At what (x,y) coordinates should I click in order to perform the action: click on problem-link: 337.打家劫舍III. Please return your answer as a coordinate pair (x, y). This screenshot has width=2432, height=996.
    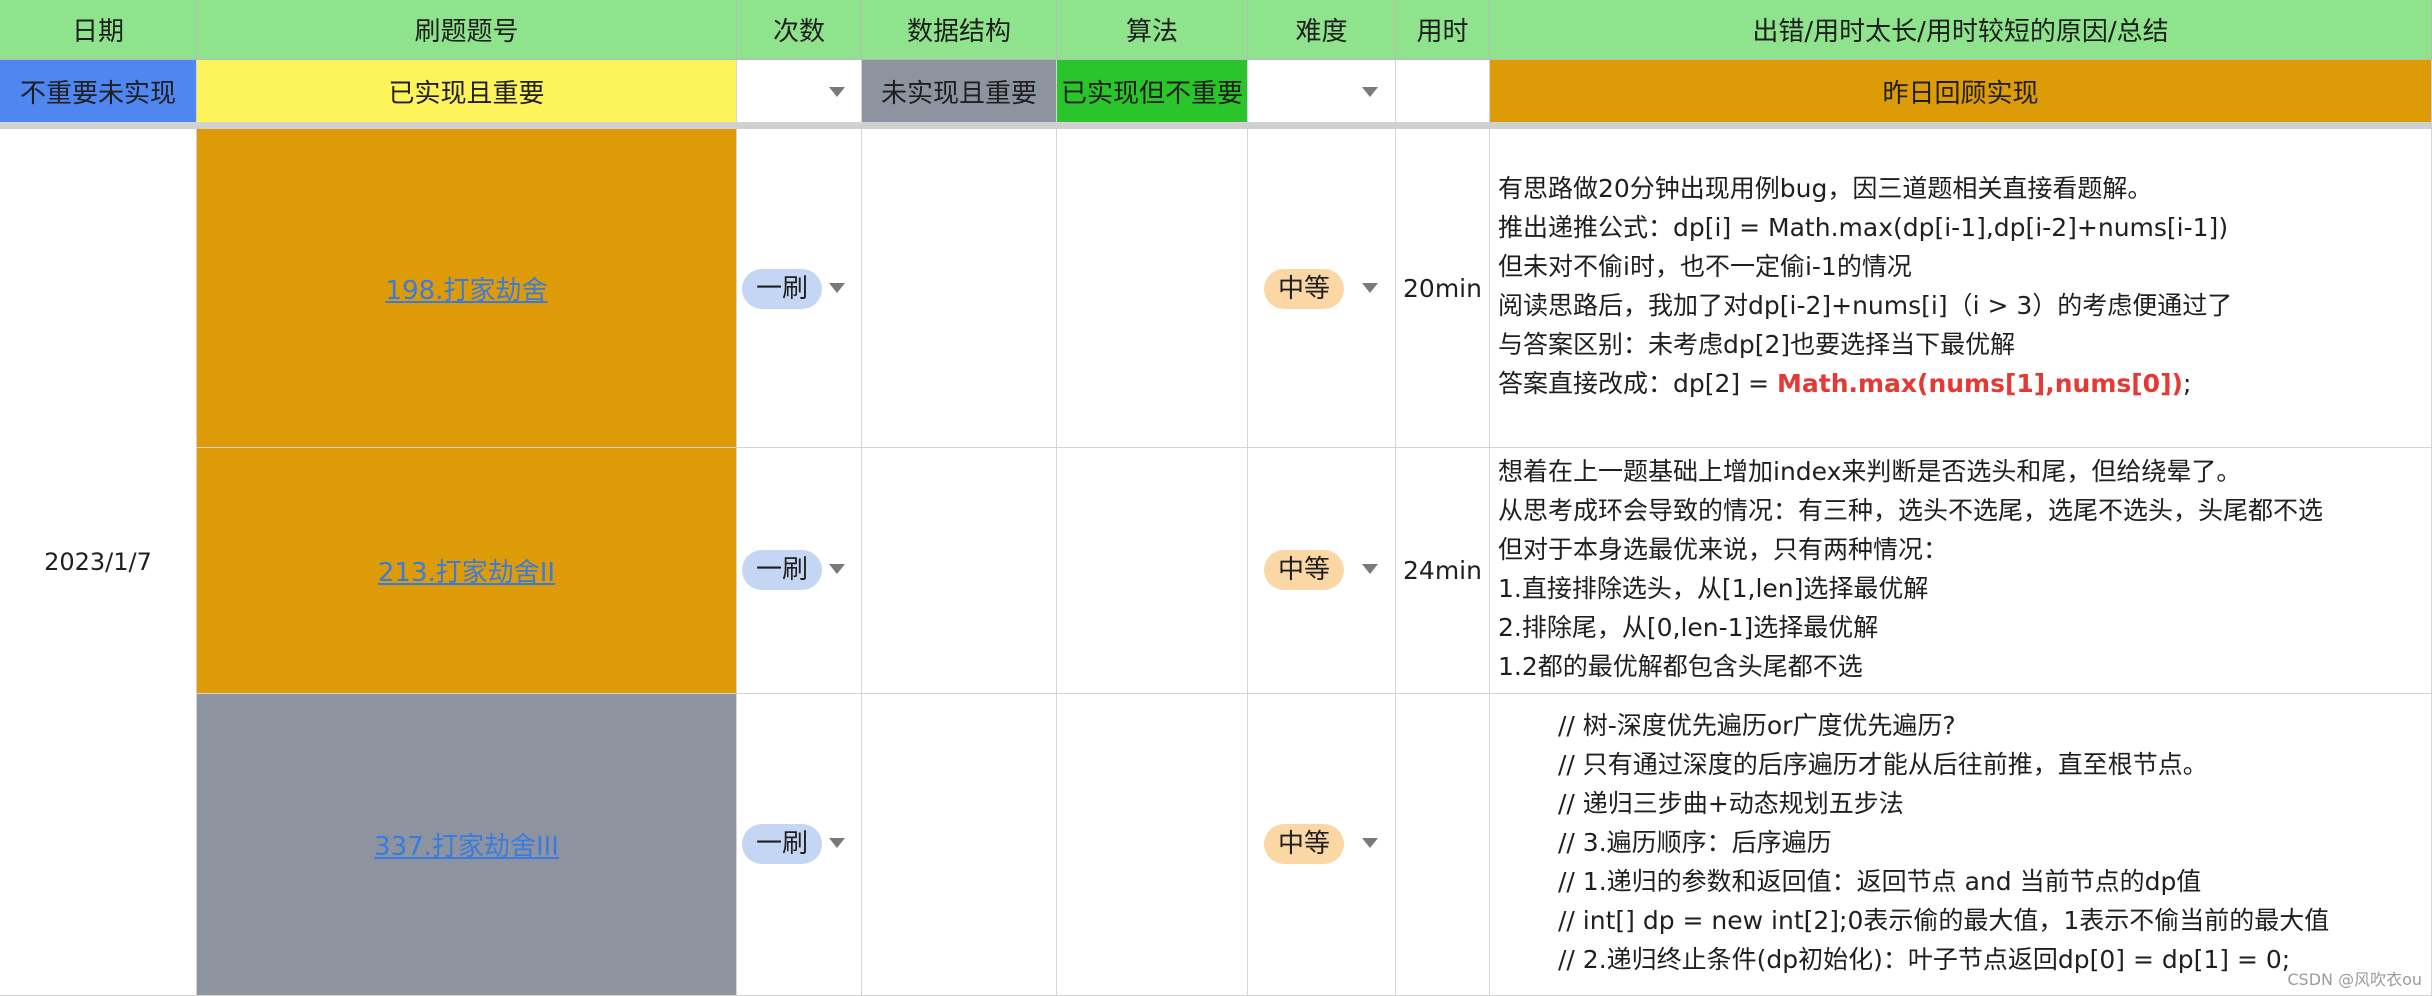
    Looking at the image, I should click on (466, 844).